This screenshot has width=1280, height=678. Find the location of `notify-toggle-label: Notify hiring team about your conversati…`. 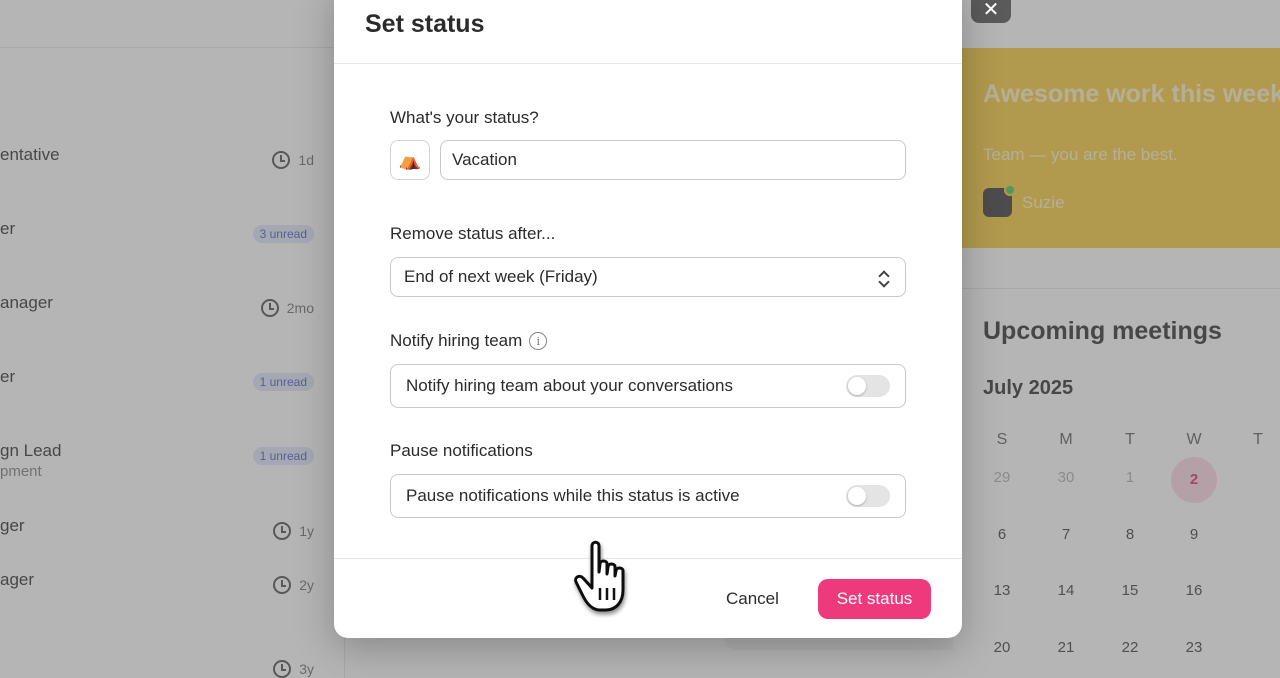

notify-toggle-label: Notify hiring team about your conversati… is located at coordinates (569, 385).